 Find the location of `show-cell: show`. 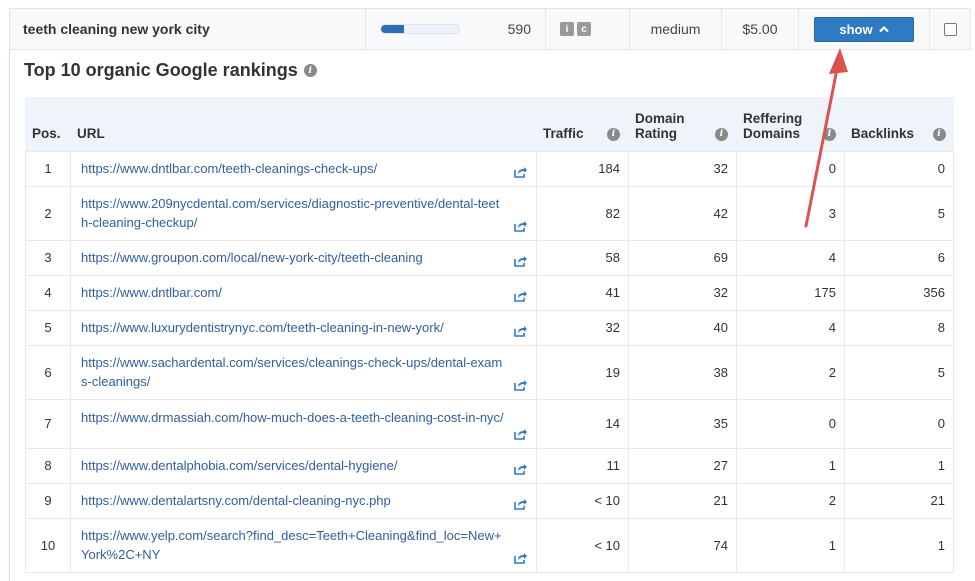

show-cell: show is located at coordinates (864, 29).